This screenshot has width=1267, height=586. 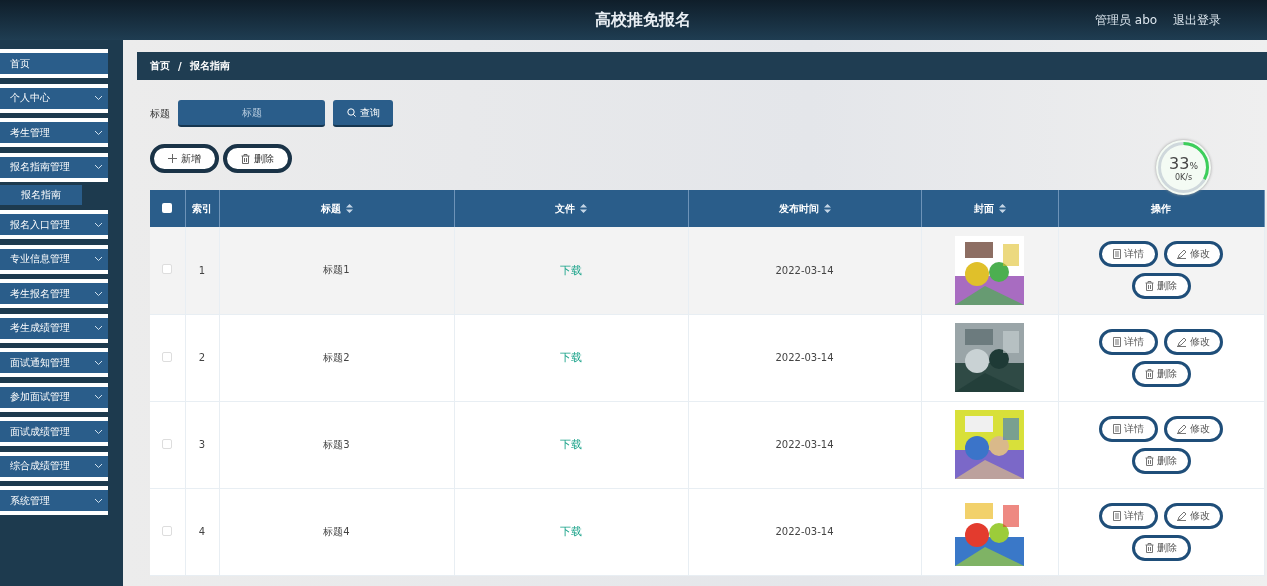 What do you see at coordinates (989, 208) in the screenshot?
I see `column-header: 封面` at bounding box center [989, 208].